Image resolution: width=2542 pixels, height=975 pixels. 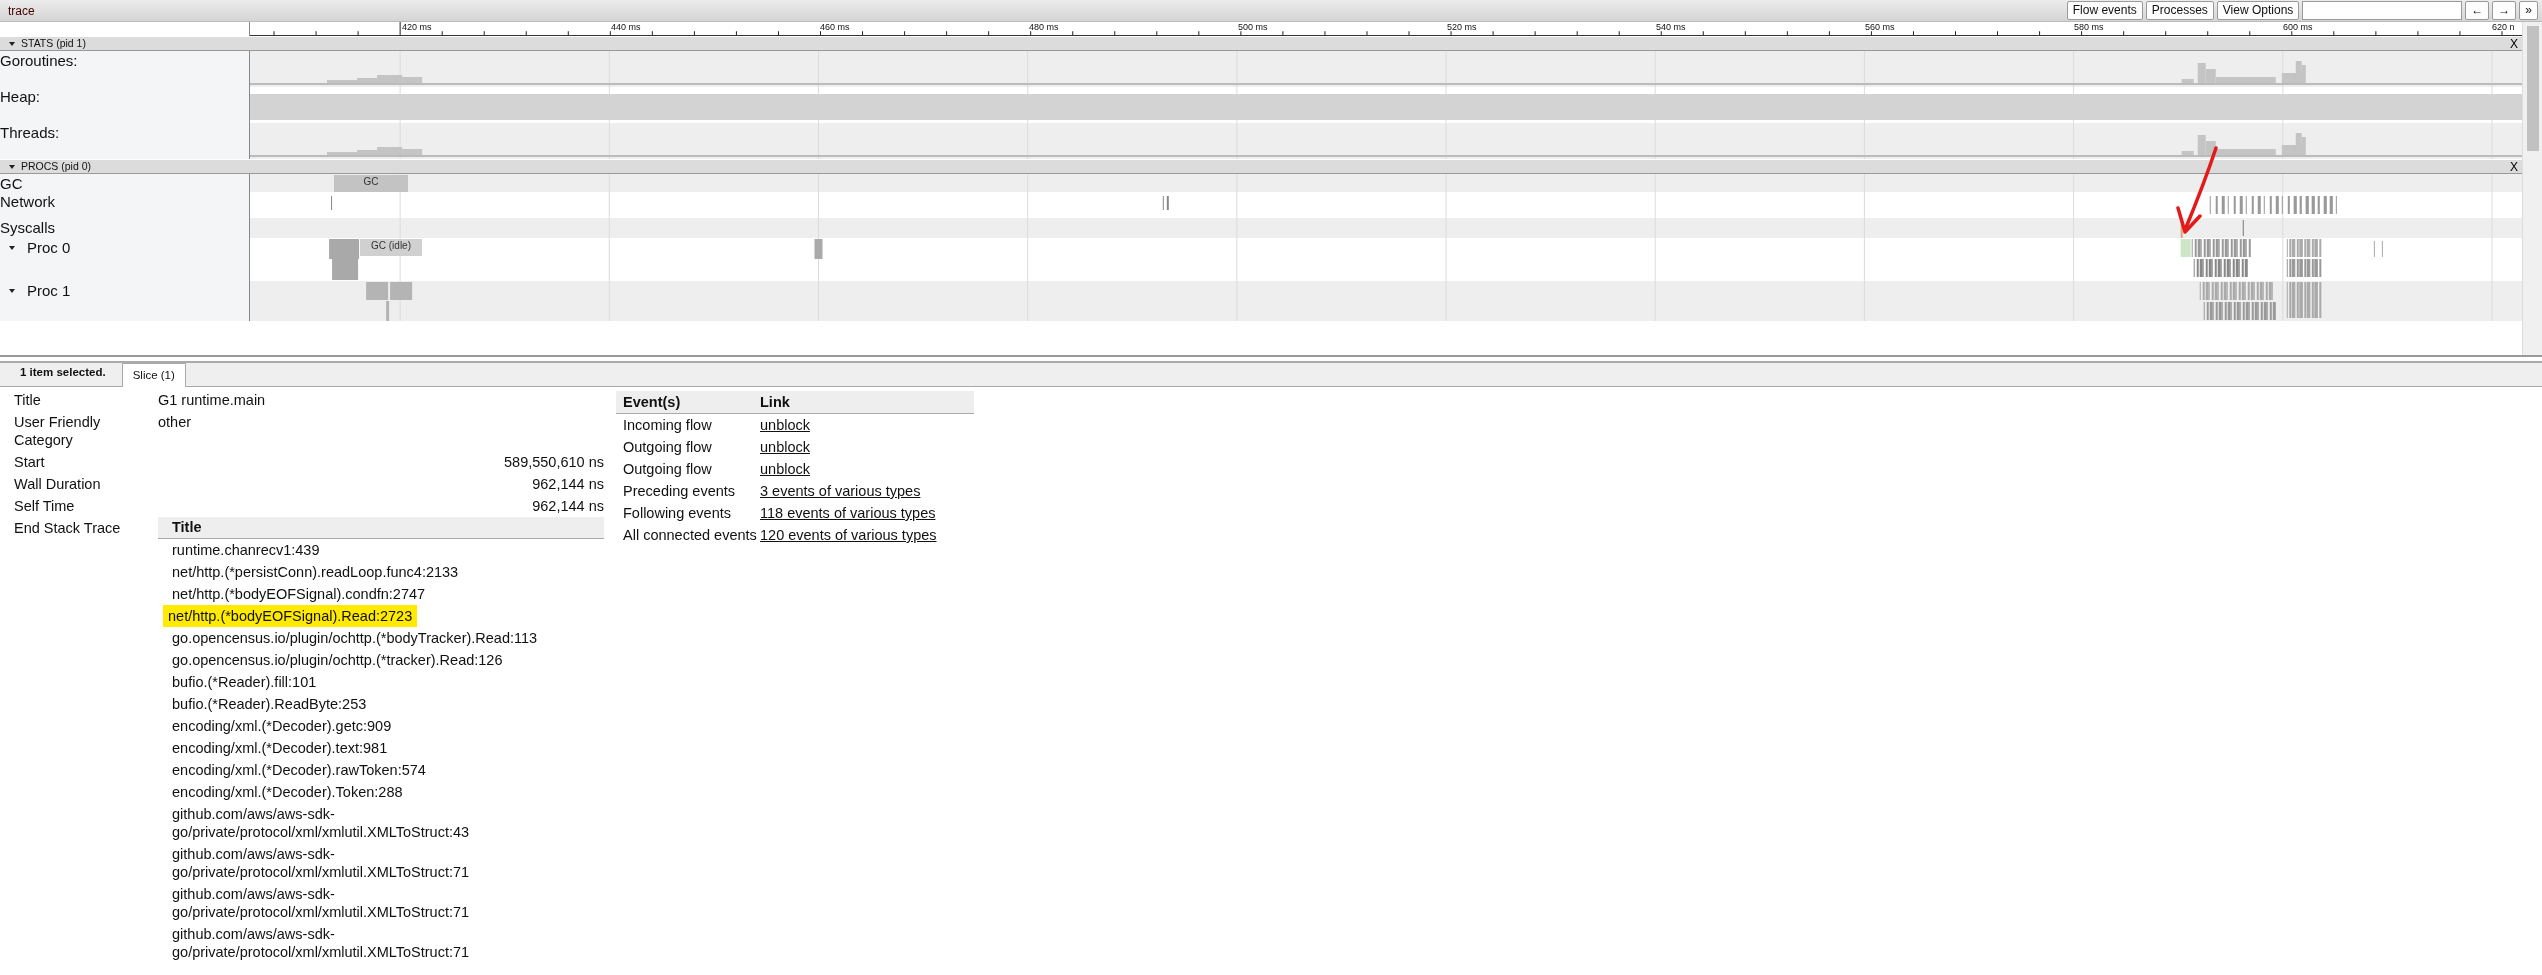 What do you see at coordinates (20, 97) in the screenshot?
I see `track-label: Heap:` at bounding box center [20, 97].